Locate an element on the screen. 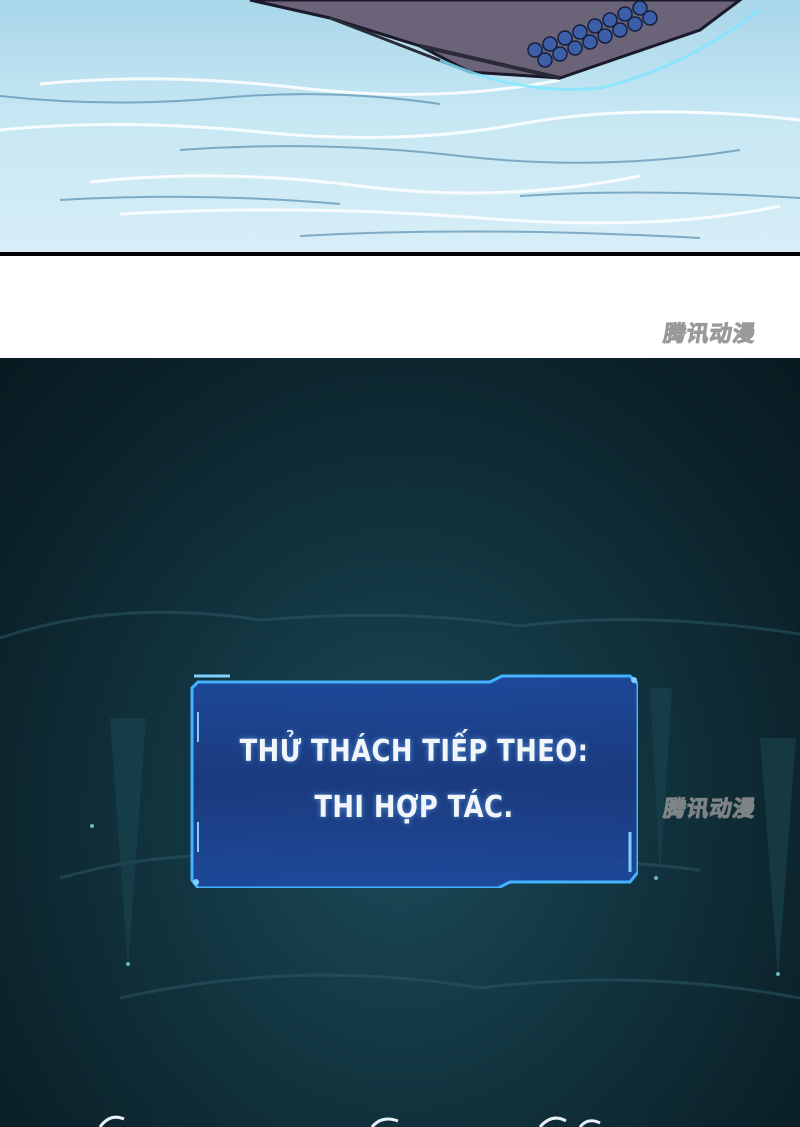 This screenshot has height=1127, width=800. watermark-logo-side: 腾讯动漫 is located at coordinates (709, 810).